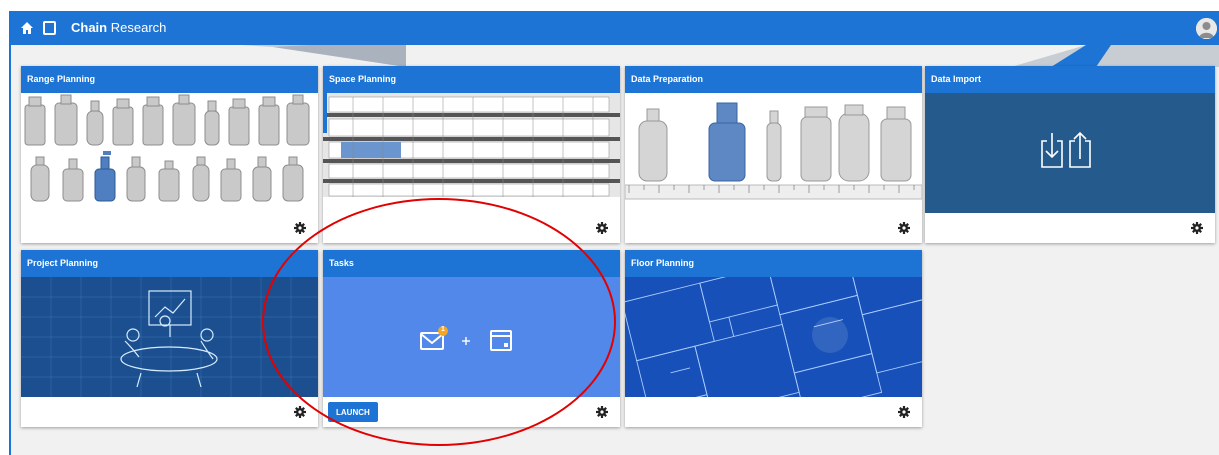 Image resolution: width=1219 pixels, height=455 pixels. I want to click on tile-title: Tasks, so click(471, 263).